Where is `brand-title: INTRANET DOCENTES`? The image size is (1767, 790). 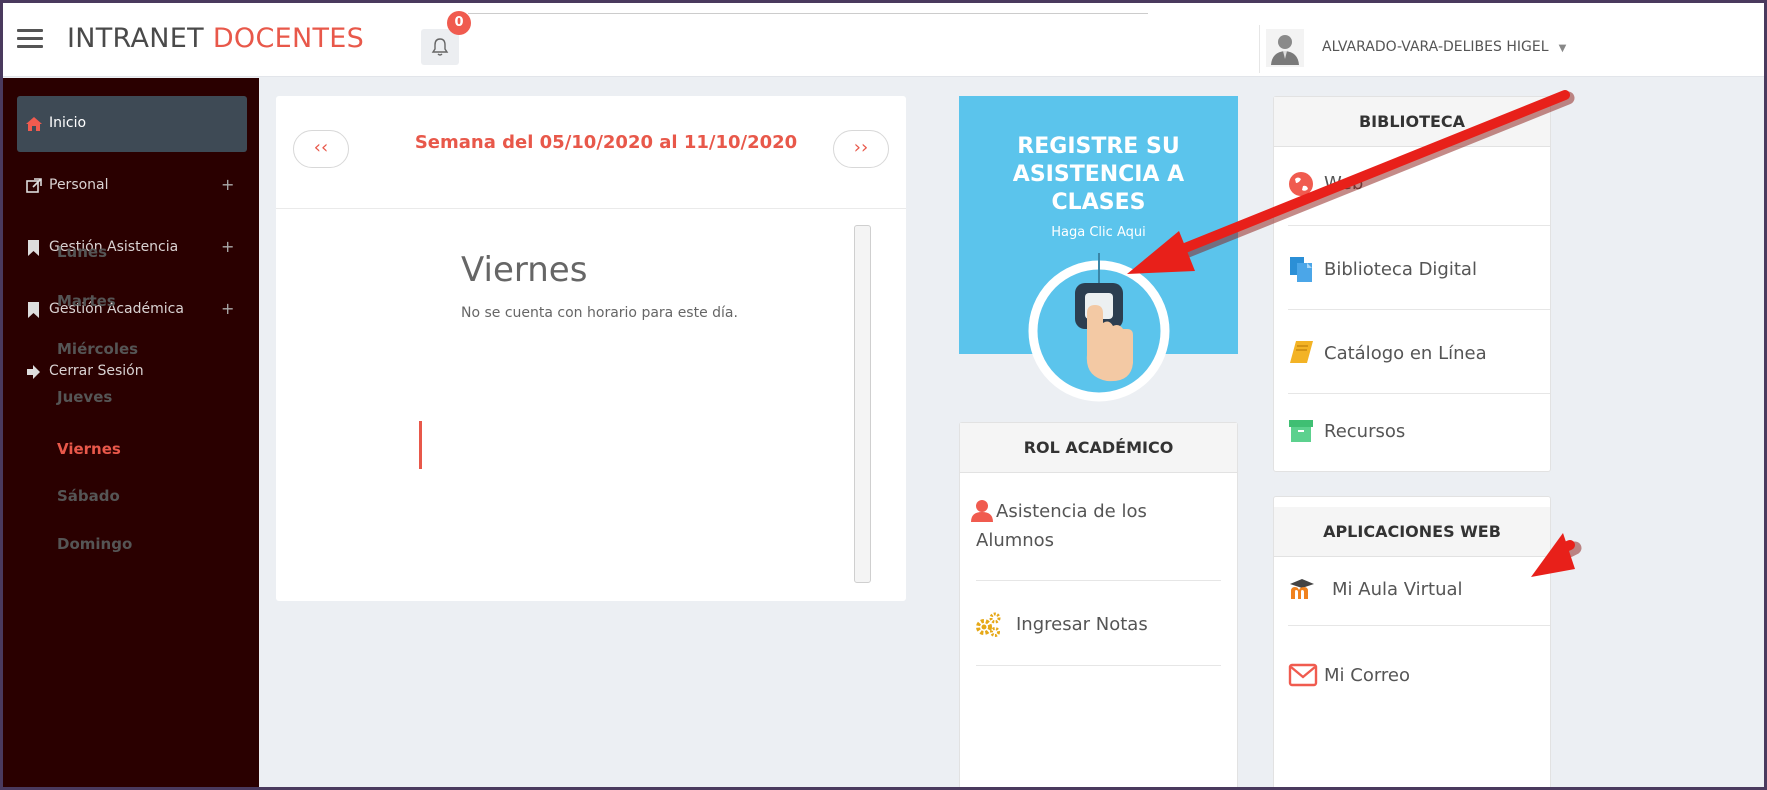
brand-title: INTRANET DOCENTES is located at coordinates (215, 38).